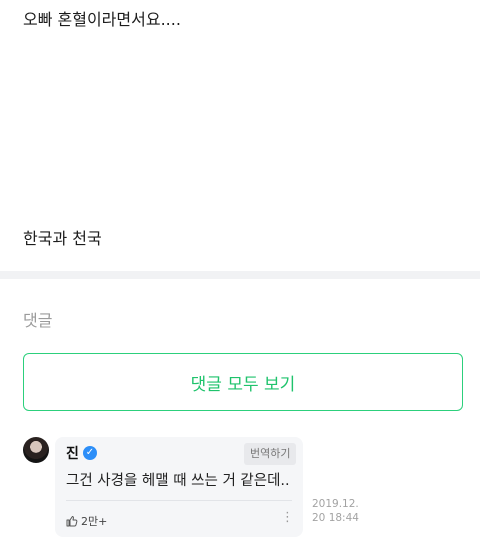 The height and width of the screenshot is (549, 480). What do you see at coordinates (72, 454) in the screenshot?
I see `comment-author: 진` at bounding box center [72, 454].